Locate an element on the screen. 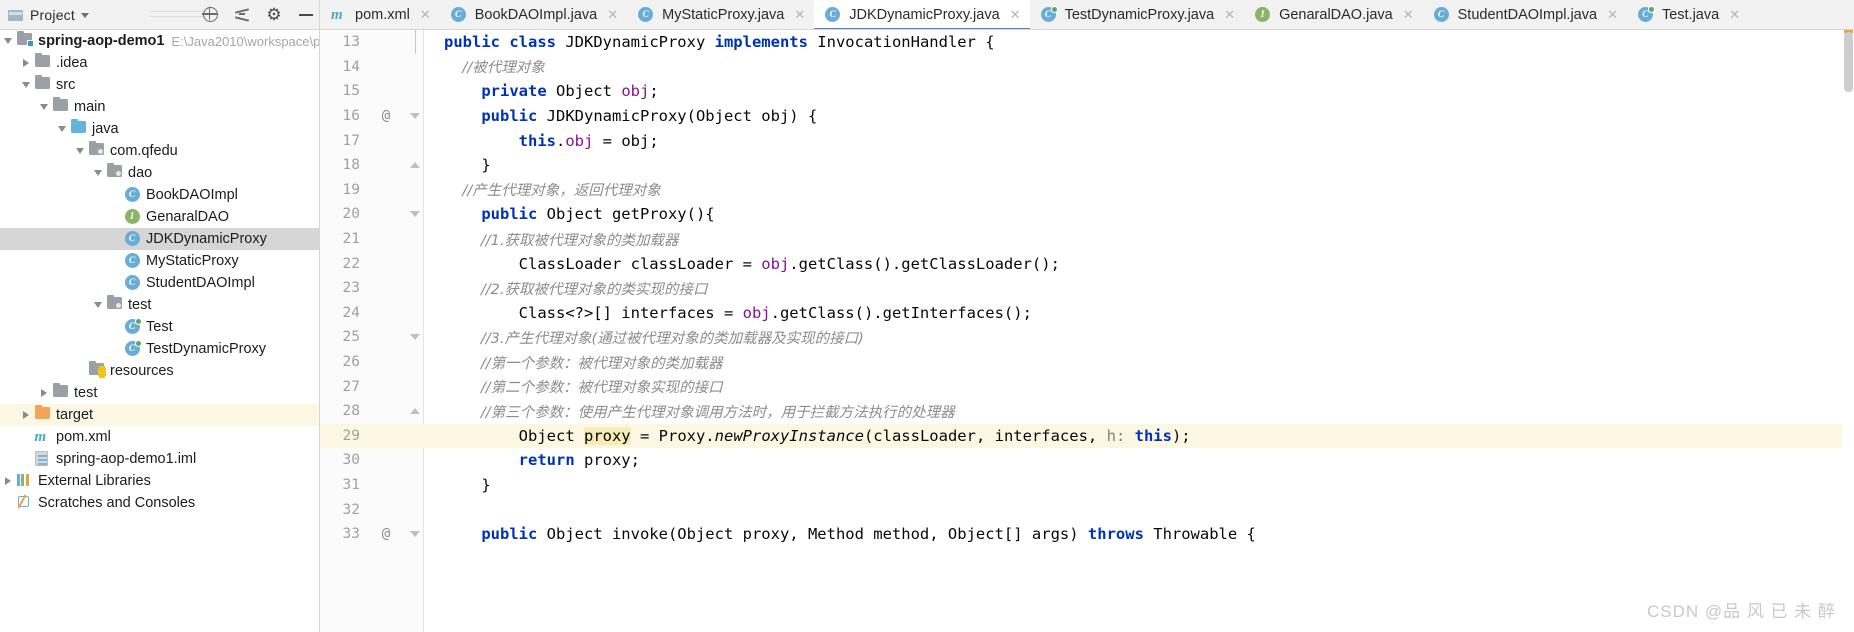 The image size is (1854, 632). collapse-all-button is located at coordinates (242, 15).